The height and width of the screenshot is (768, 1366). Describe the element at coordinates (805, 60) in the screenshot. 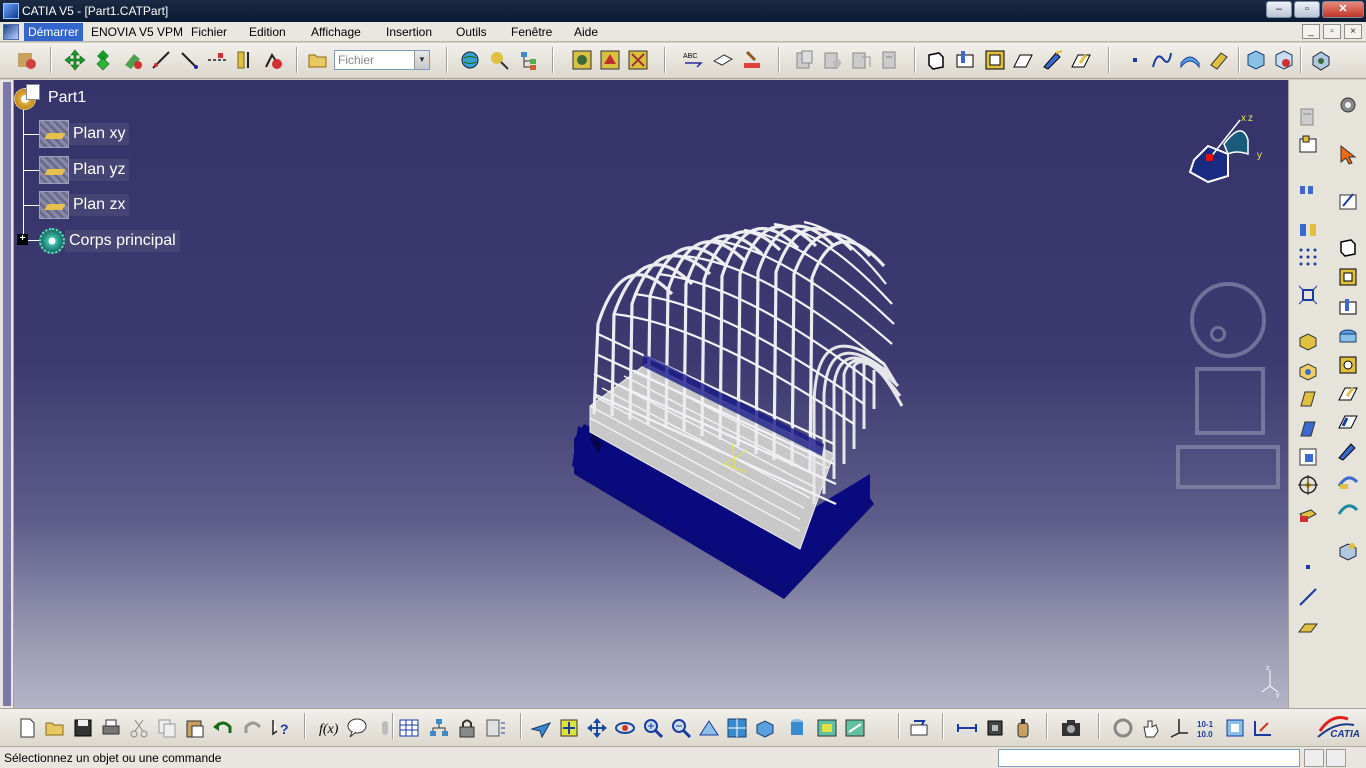

I see `copy-doc-icon` at that location.